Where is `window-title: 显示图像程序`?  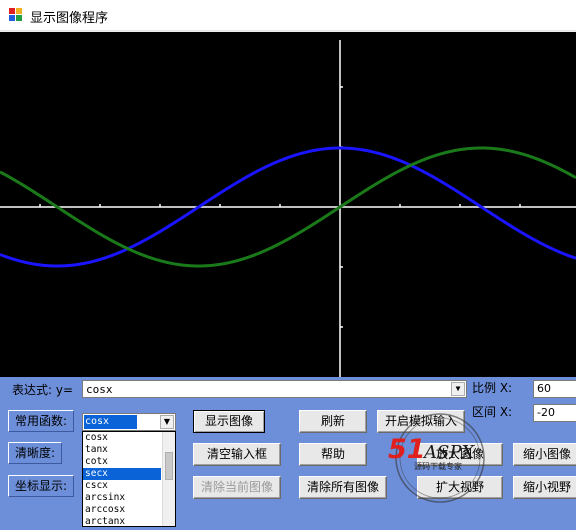 window-title: 显示图像程序 is located at coordinates (69, 18).